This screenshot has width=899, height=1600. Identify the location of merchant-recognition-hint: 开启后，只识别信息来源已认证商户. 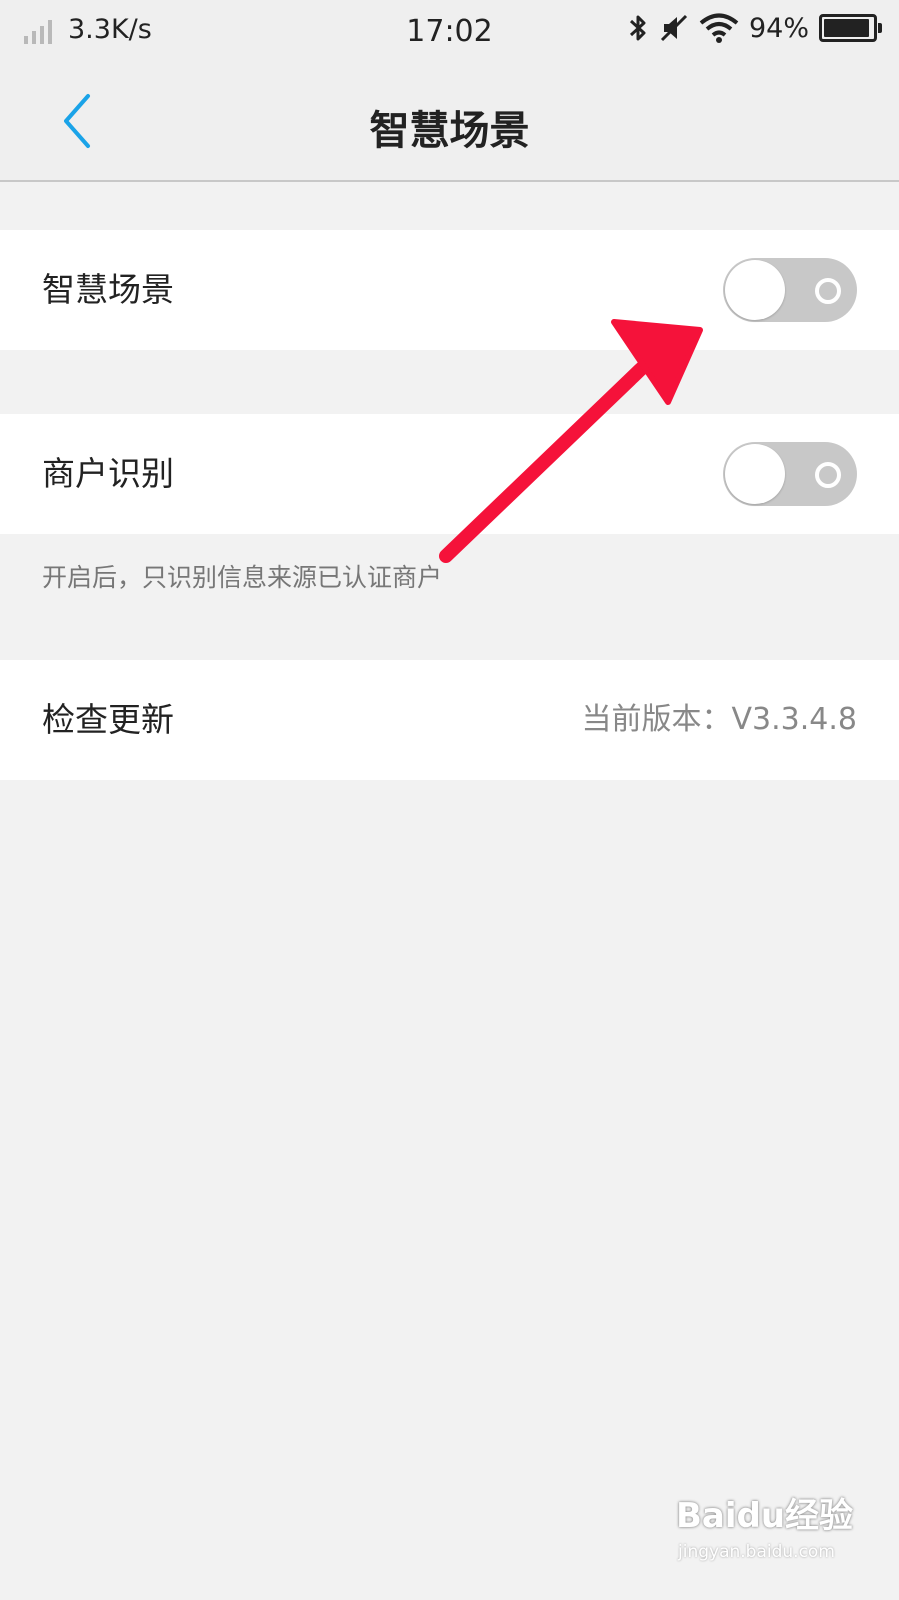
(242, 577).